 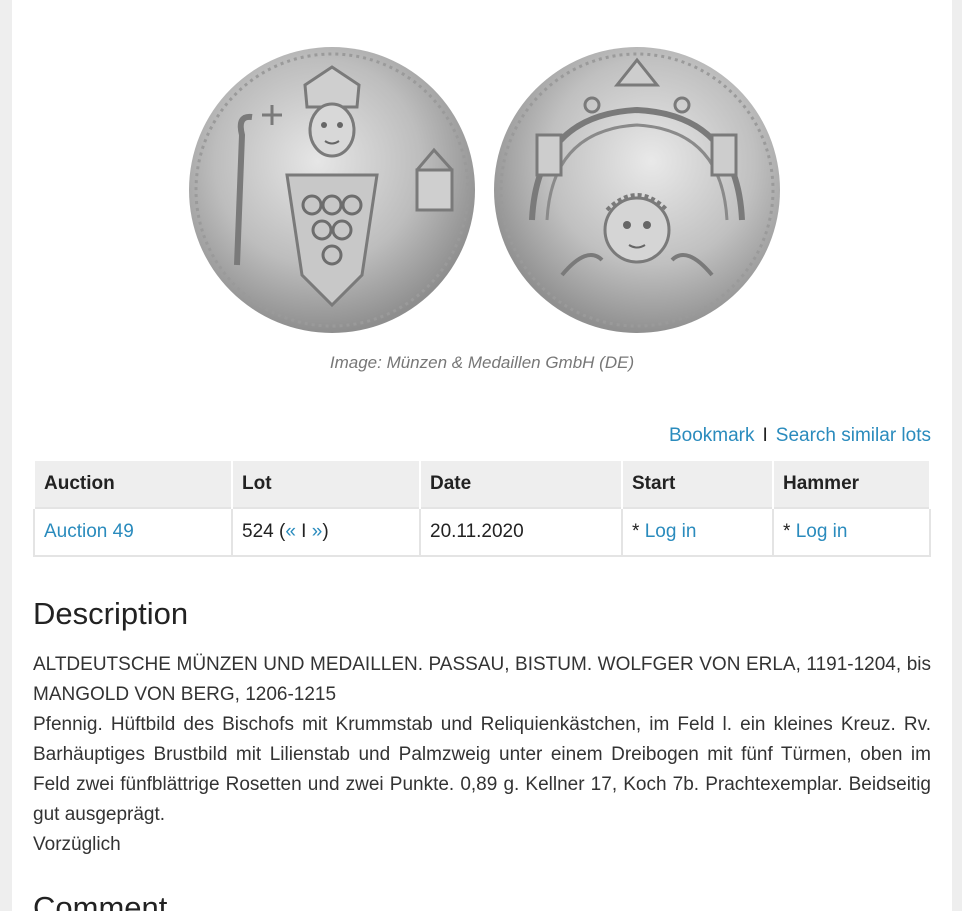 What do you see at coordinates (697, 532) in the screenshot?
I see `cell-start: * Log in` at bounding box center [697, 532].